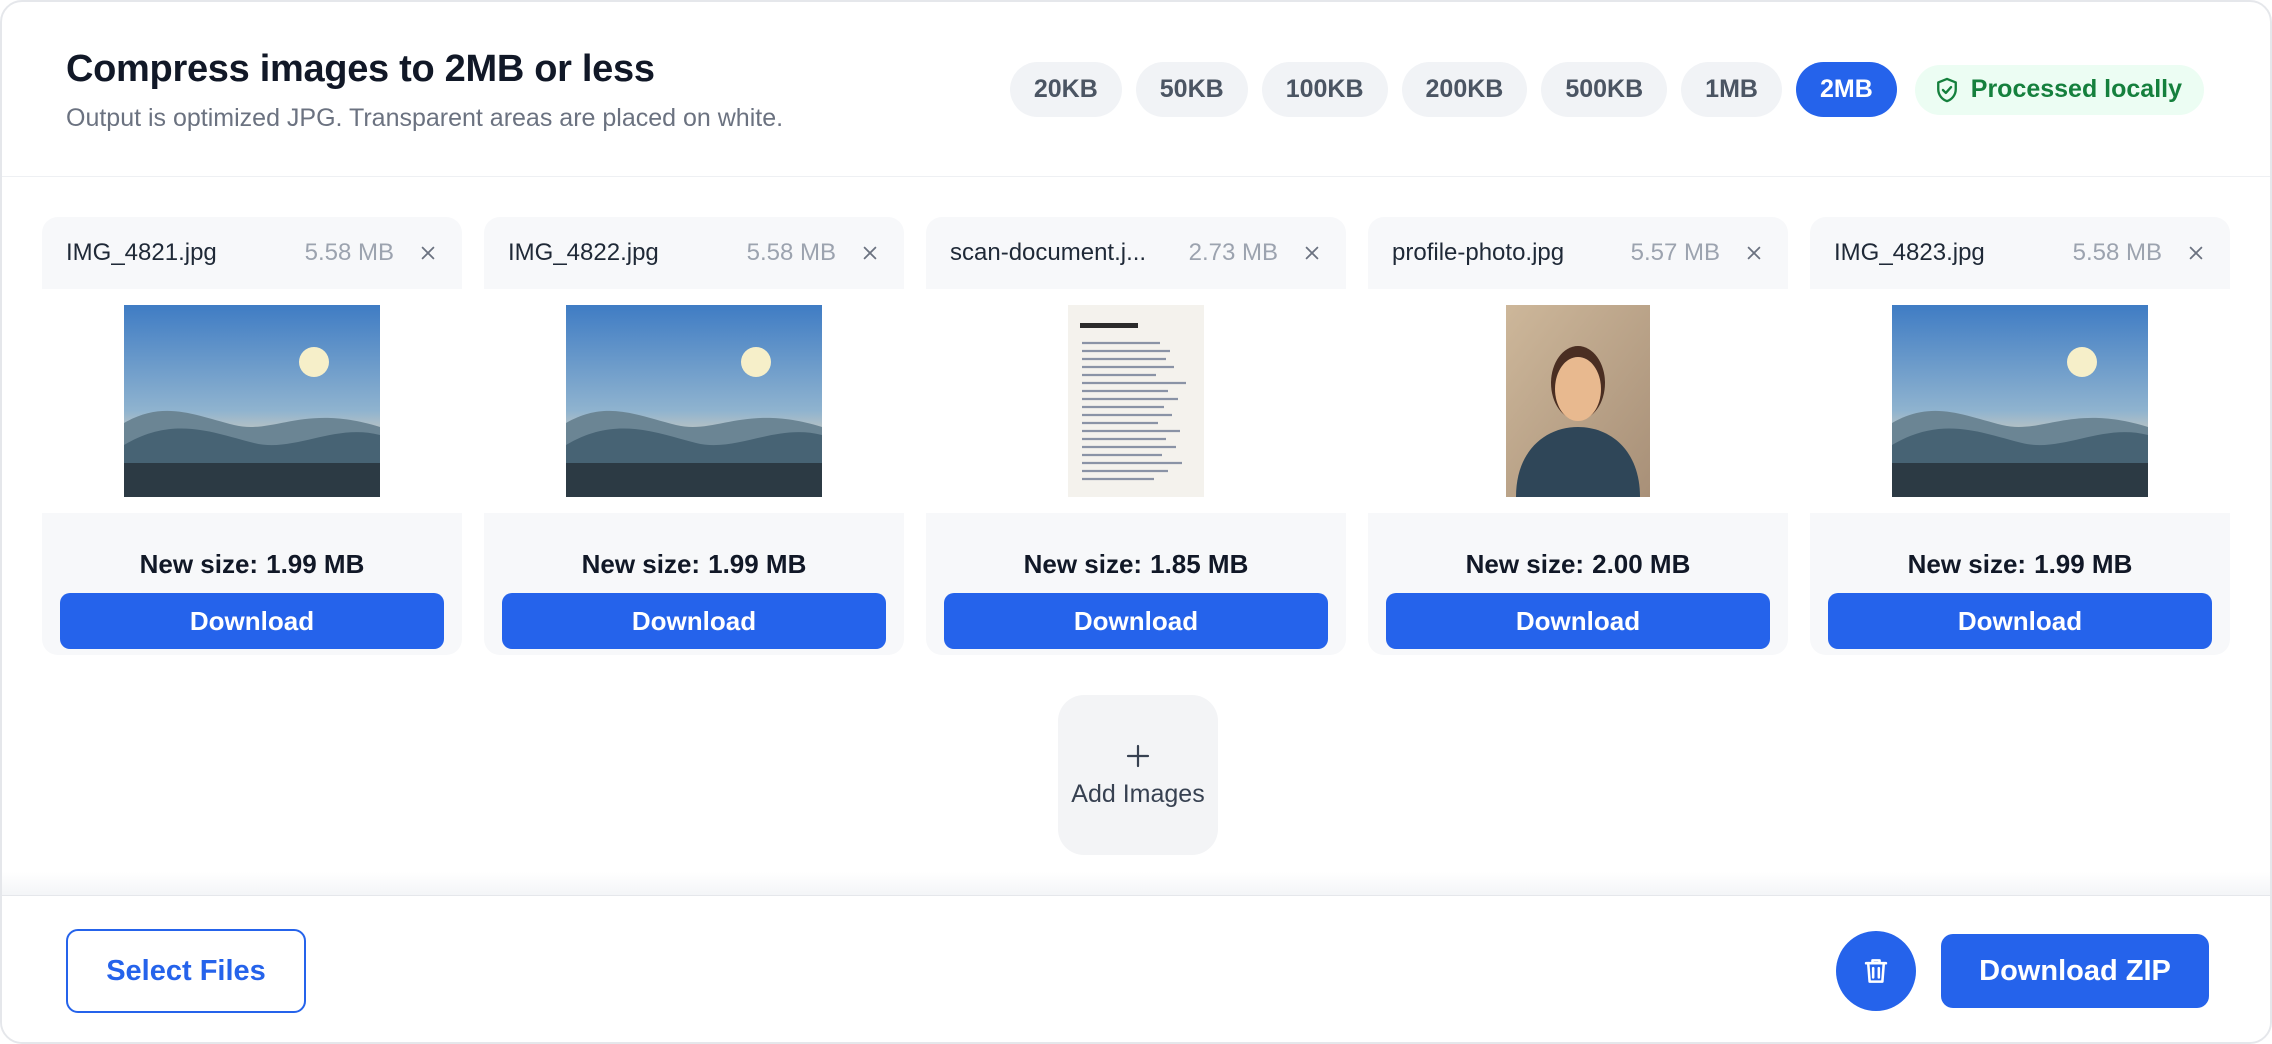  I want to click on file-original-size: 5.57 MB, so click(1675, 252).